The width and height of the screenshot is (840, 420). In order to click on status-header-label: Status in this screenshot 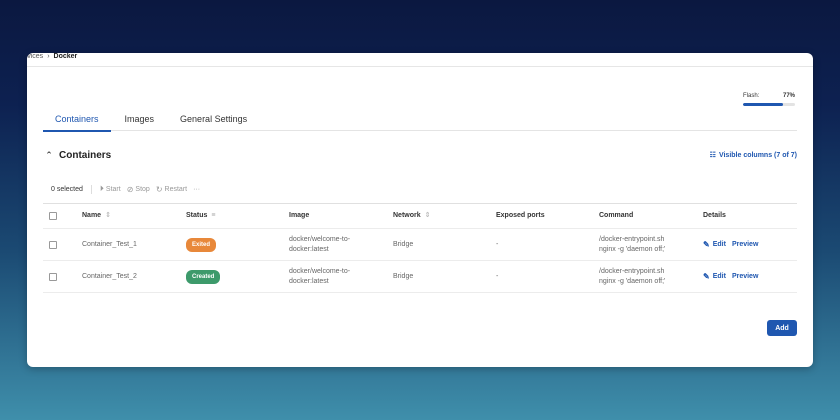, I will do `click(197, 215)`.